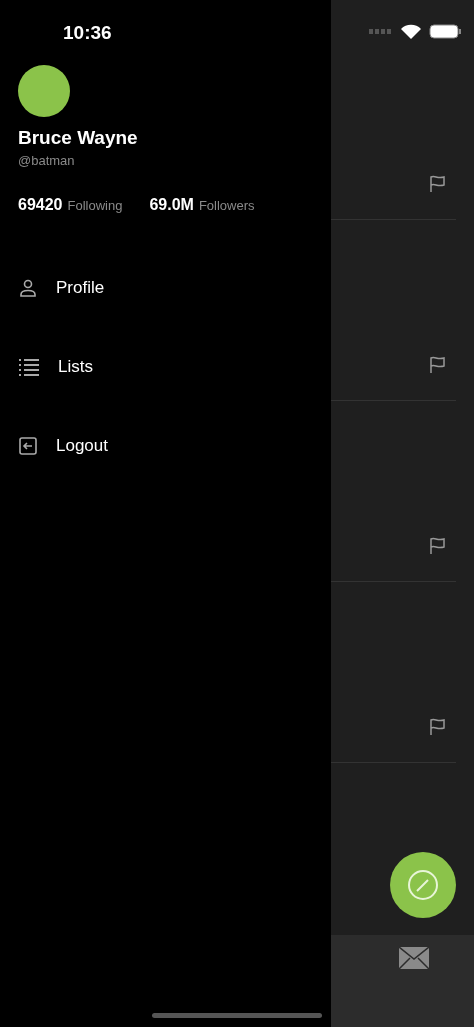 This screenshot has width=474, height=1027. What do you see at coordinates (44, 91) in the screenshot?
I see `avatar` at bounding box center [44, 91].